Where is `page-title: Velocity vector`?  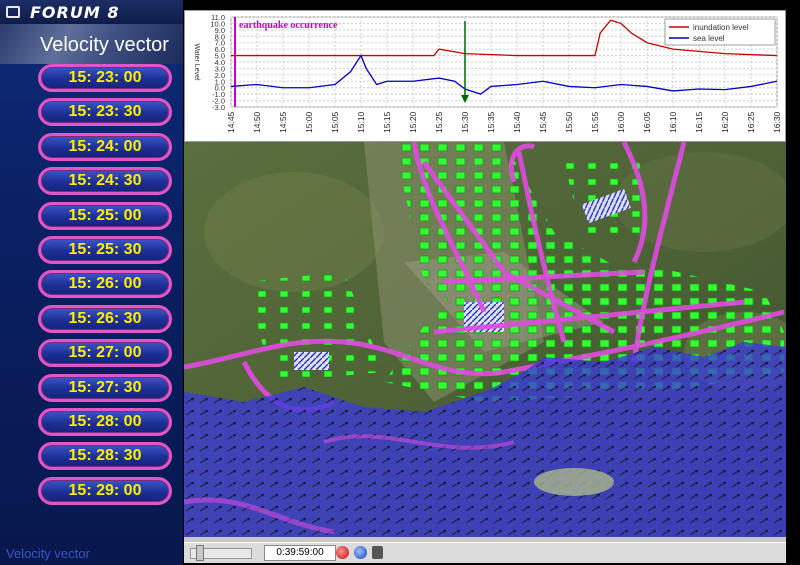
page-title: Velocity vector is located at coordinates (104, 45).